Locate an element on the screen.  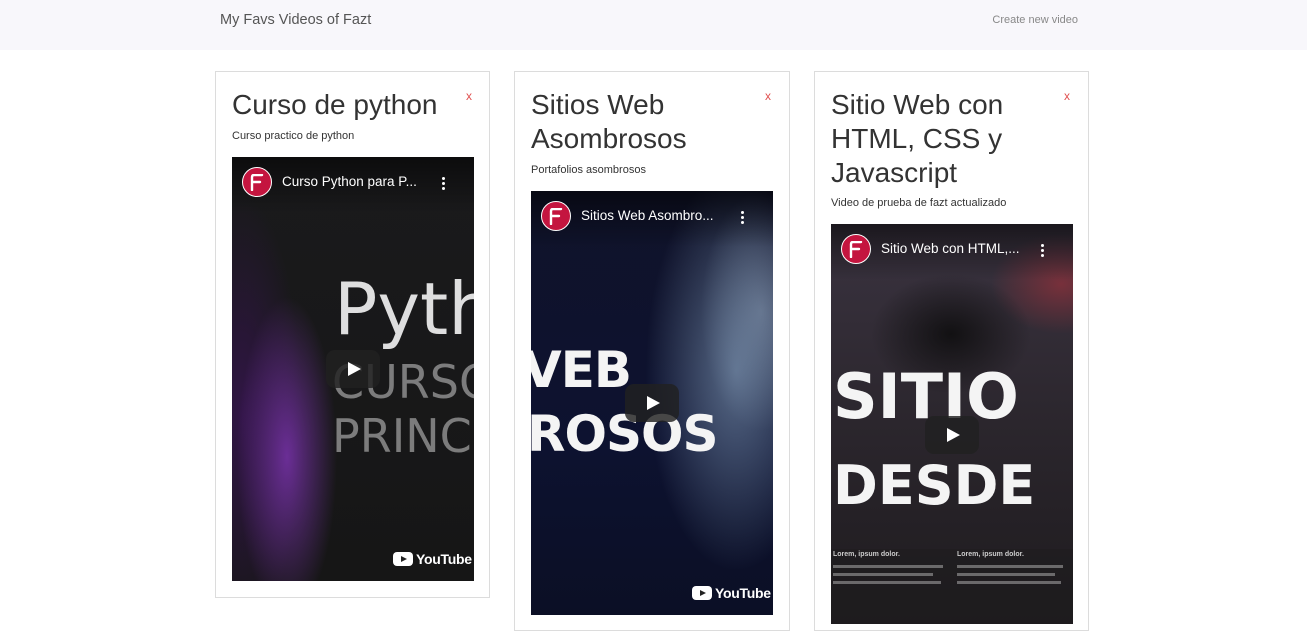
thumbnail-text: PRINC is located at coordinates (402, 436).